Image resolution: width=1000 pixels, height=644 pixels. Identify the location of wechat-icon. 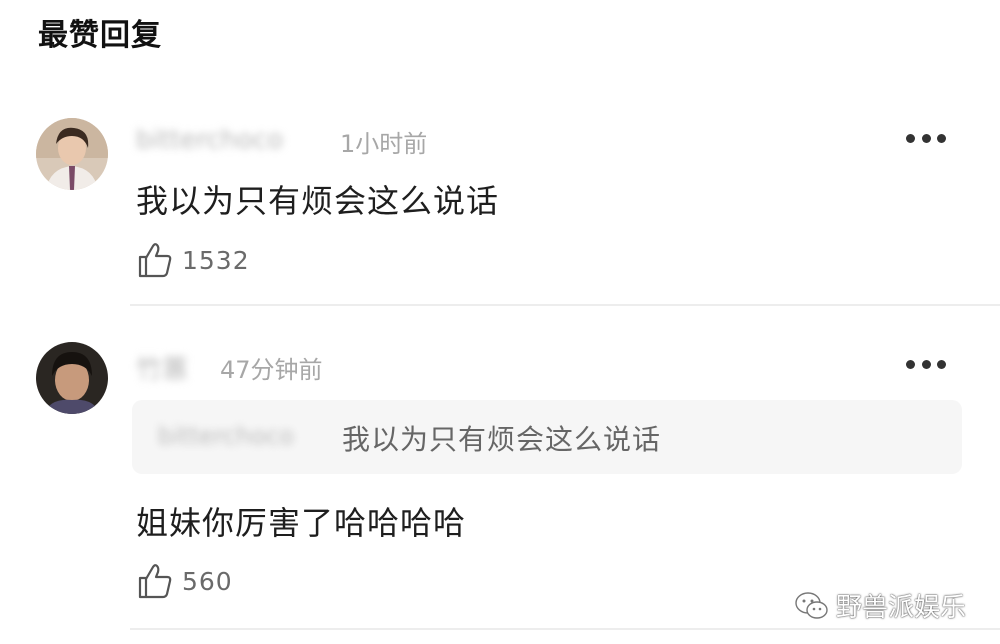
(811, 605).